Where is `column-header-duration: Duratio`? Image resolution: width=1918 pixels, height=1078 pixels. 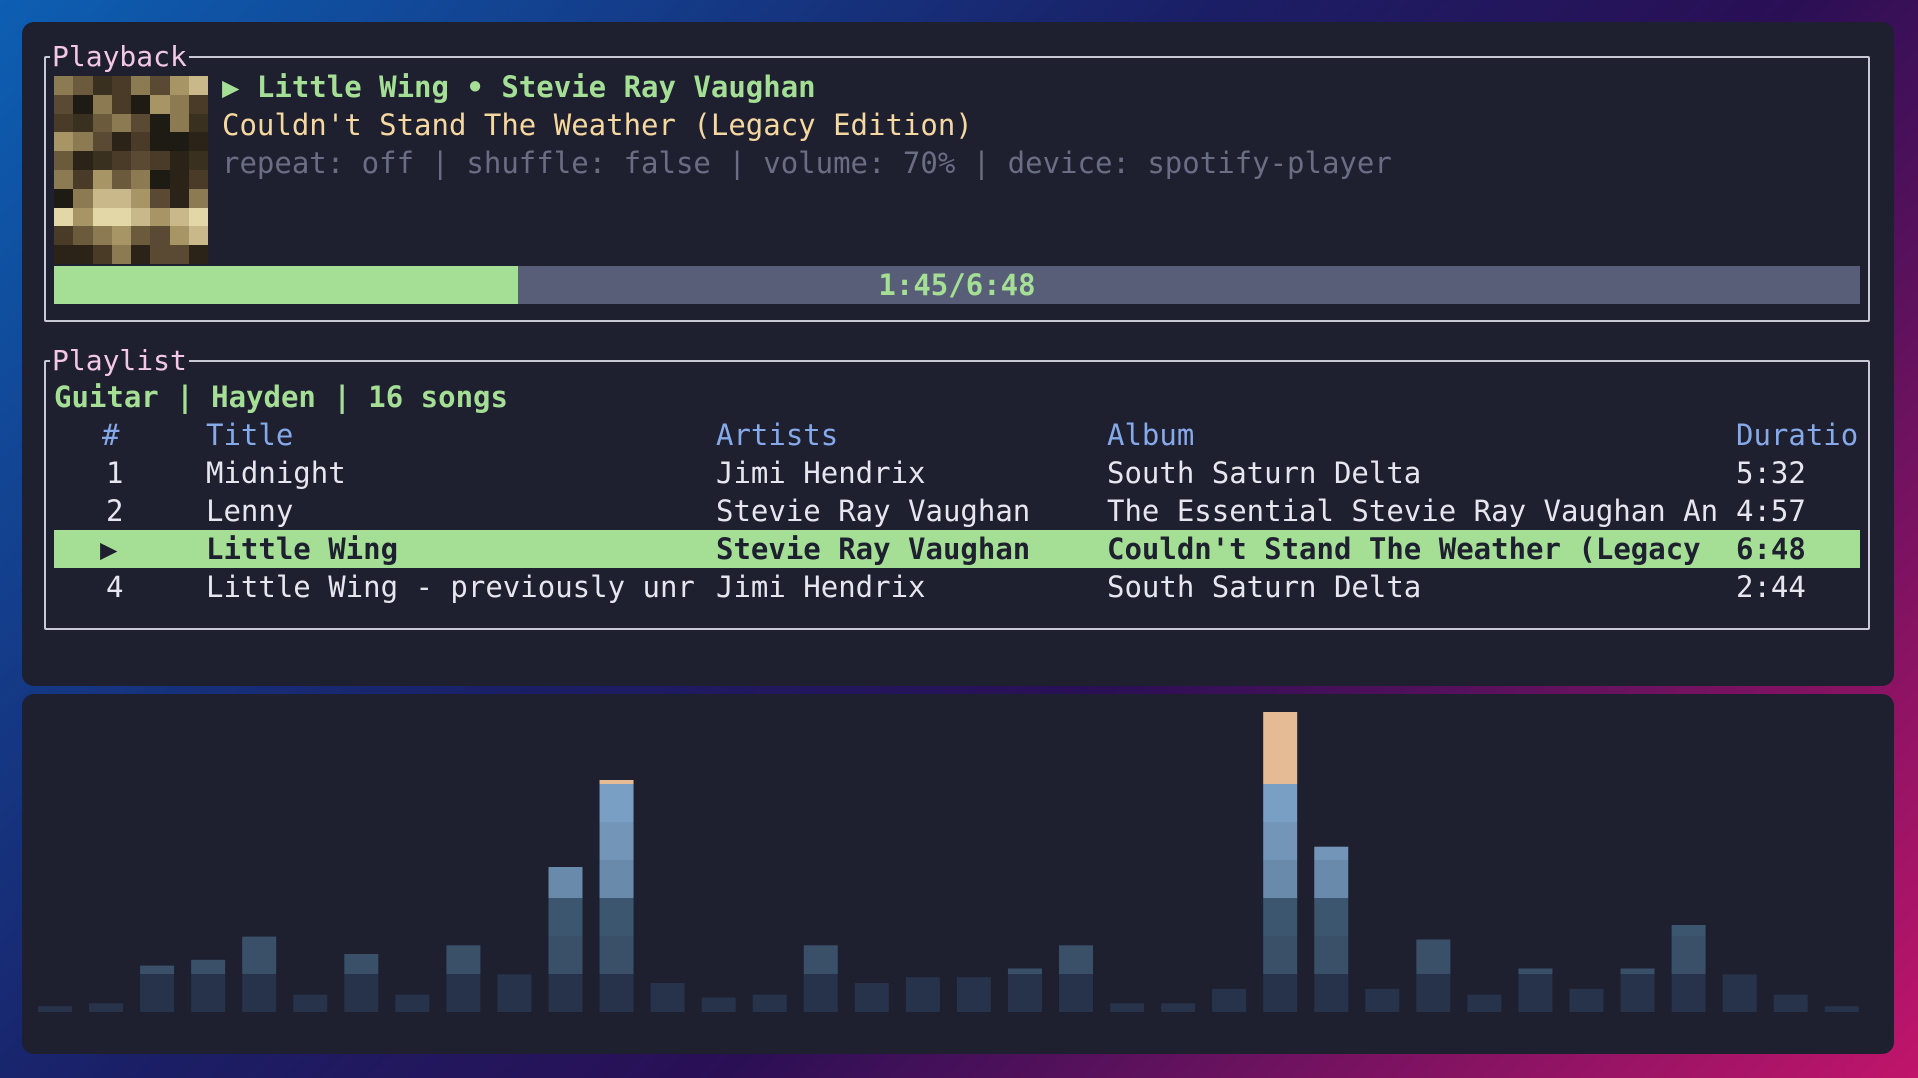
column-header-duration: Duratio is located at coordinates (1797, 435).